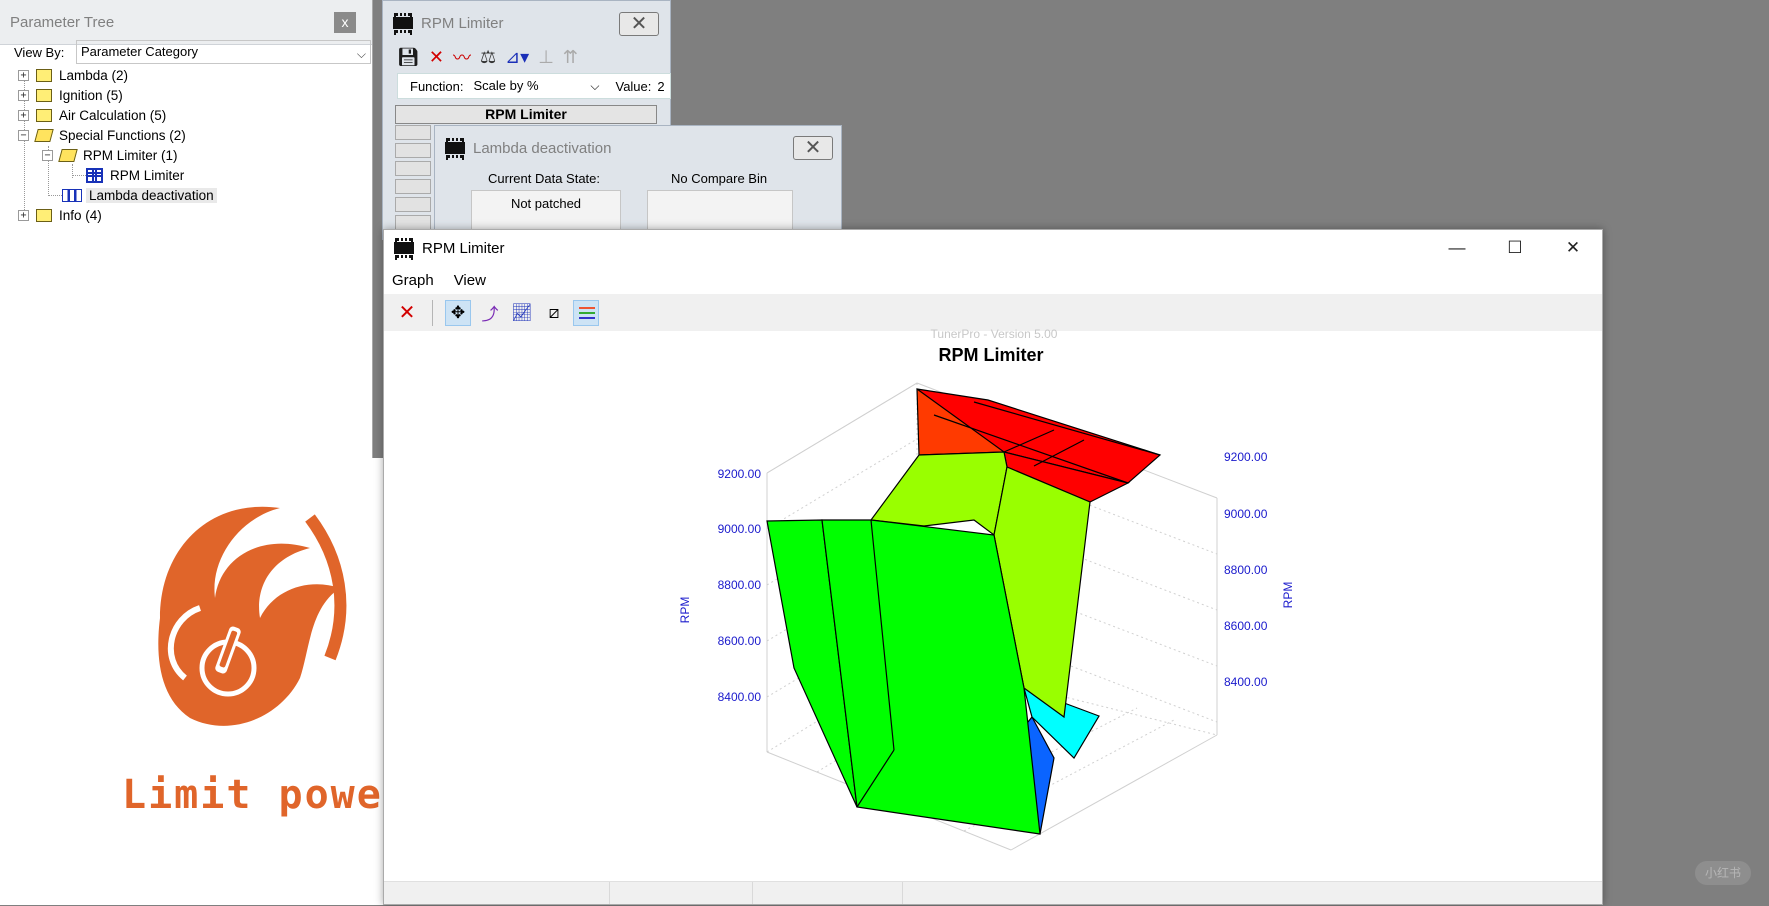 Image resolution: width=1769 pixels, height=906 pixels. I want to click on axis-label-right: RPM, so click(1288, 595).